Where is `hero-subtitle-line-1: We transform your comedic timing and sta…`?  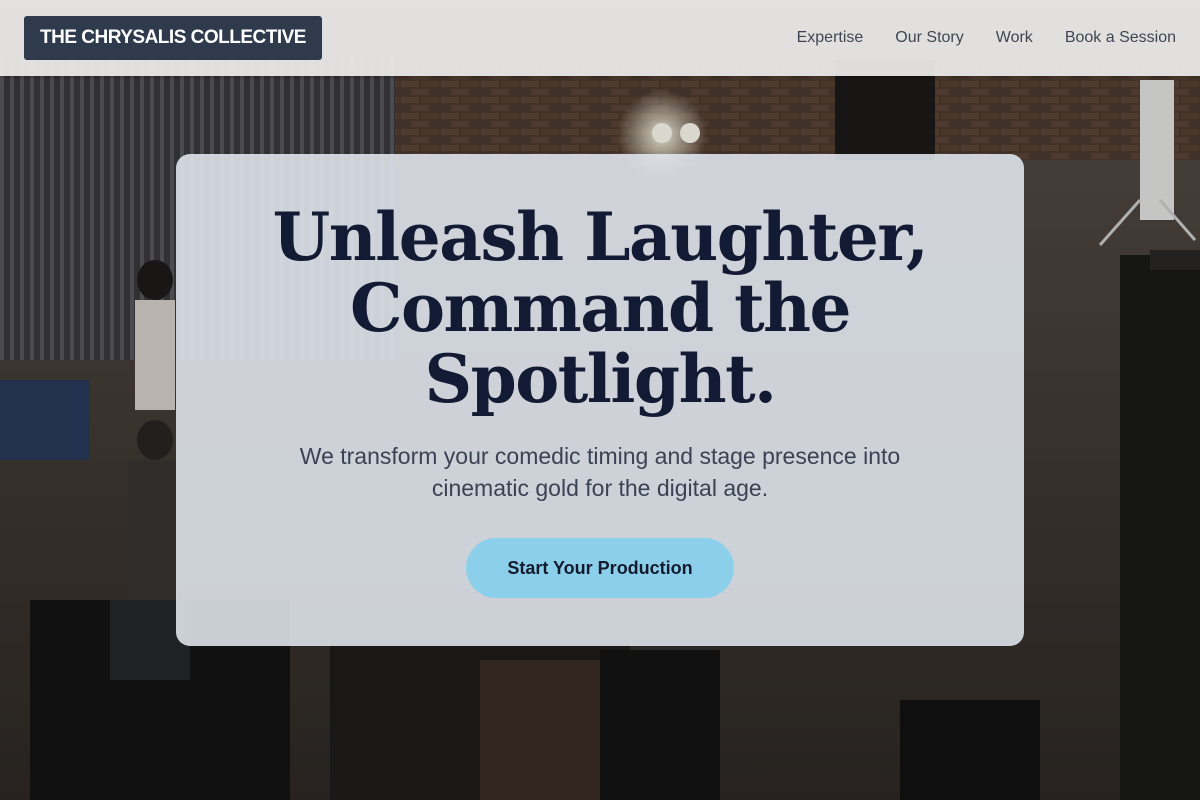
hero-subtitle-line-1: We transform your comedic timing and sta… is located at coordinates (600, 456).